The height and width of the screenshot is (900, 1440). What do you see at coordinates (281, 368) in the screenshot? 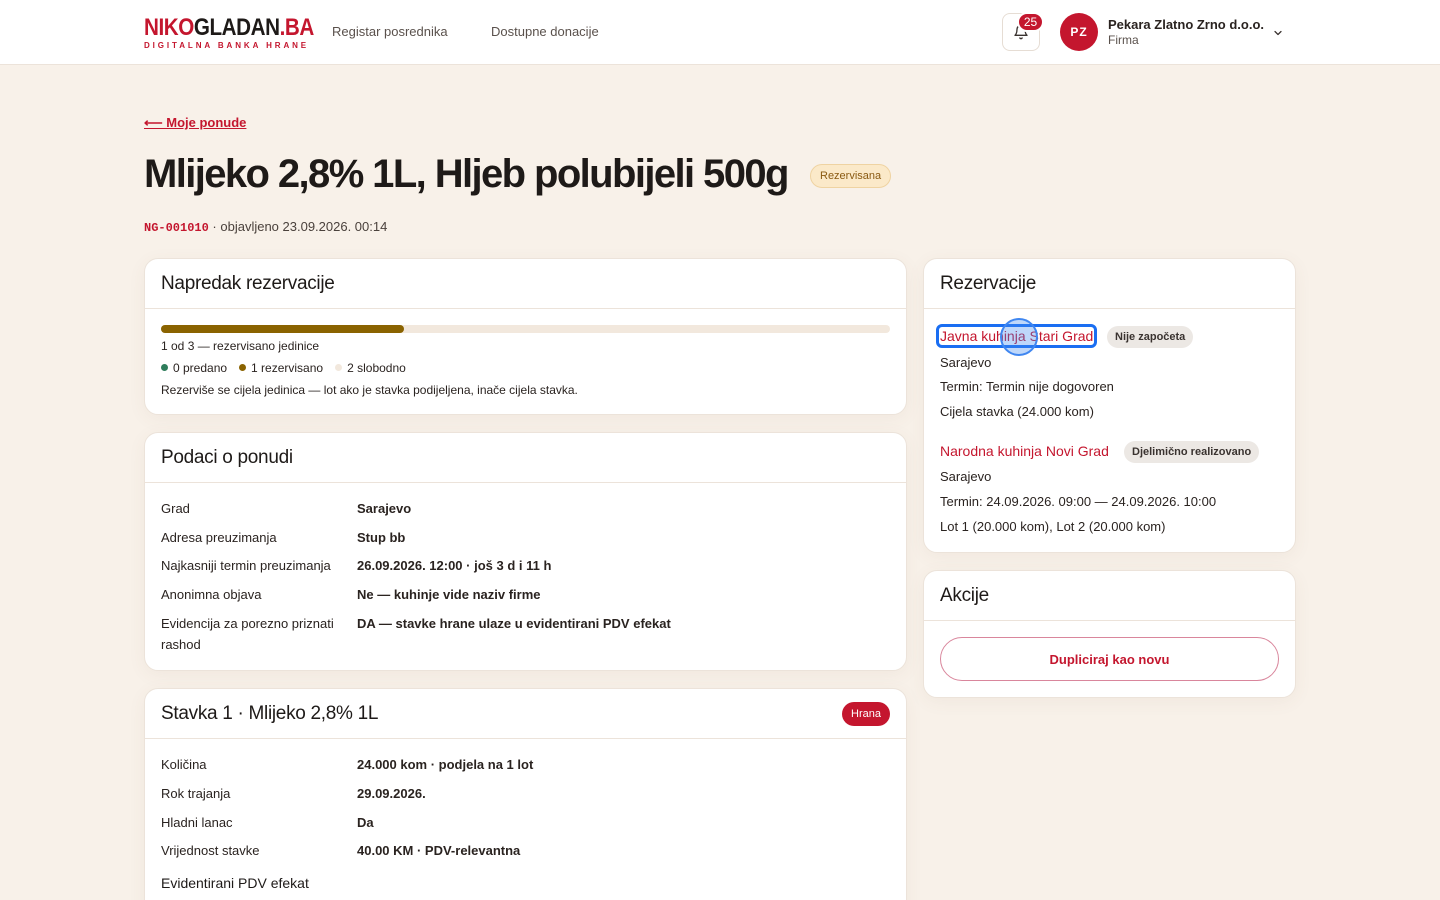
I see `legend-item: 1 rezervisano` at bounding box center [281, 368].